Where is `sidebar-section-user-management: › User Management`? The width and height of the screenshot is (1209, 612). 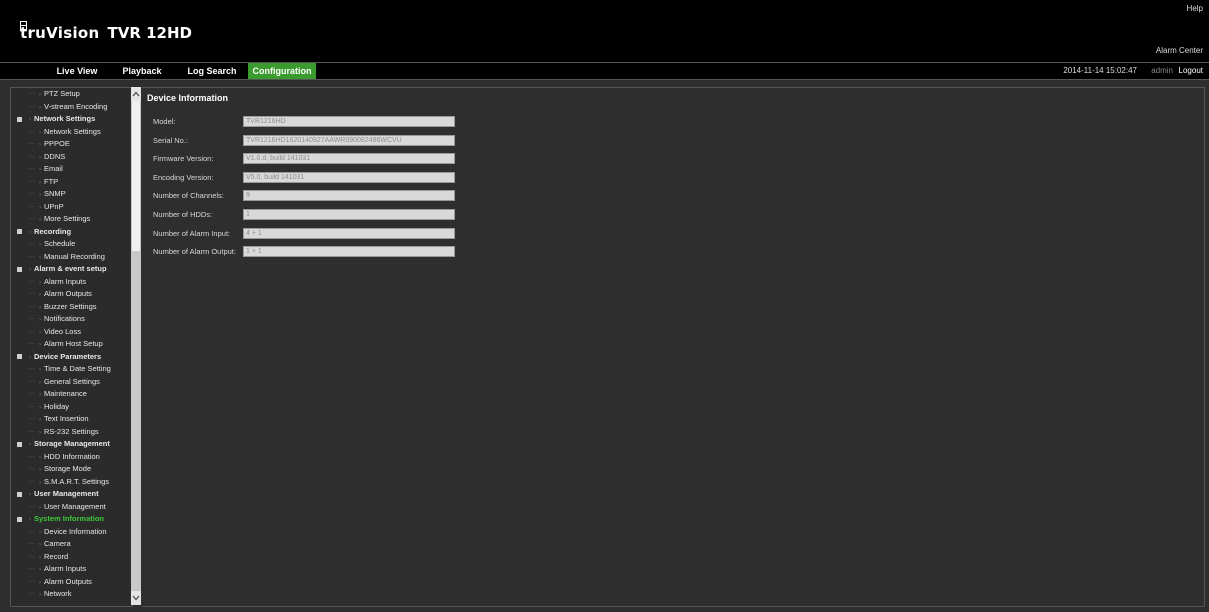
sidebar-section-user-management: › User Management is located at coordinates (71, 494).